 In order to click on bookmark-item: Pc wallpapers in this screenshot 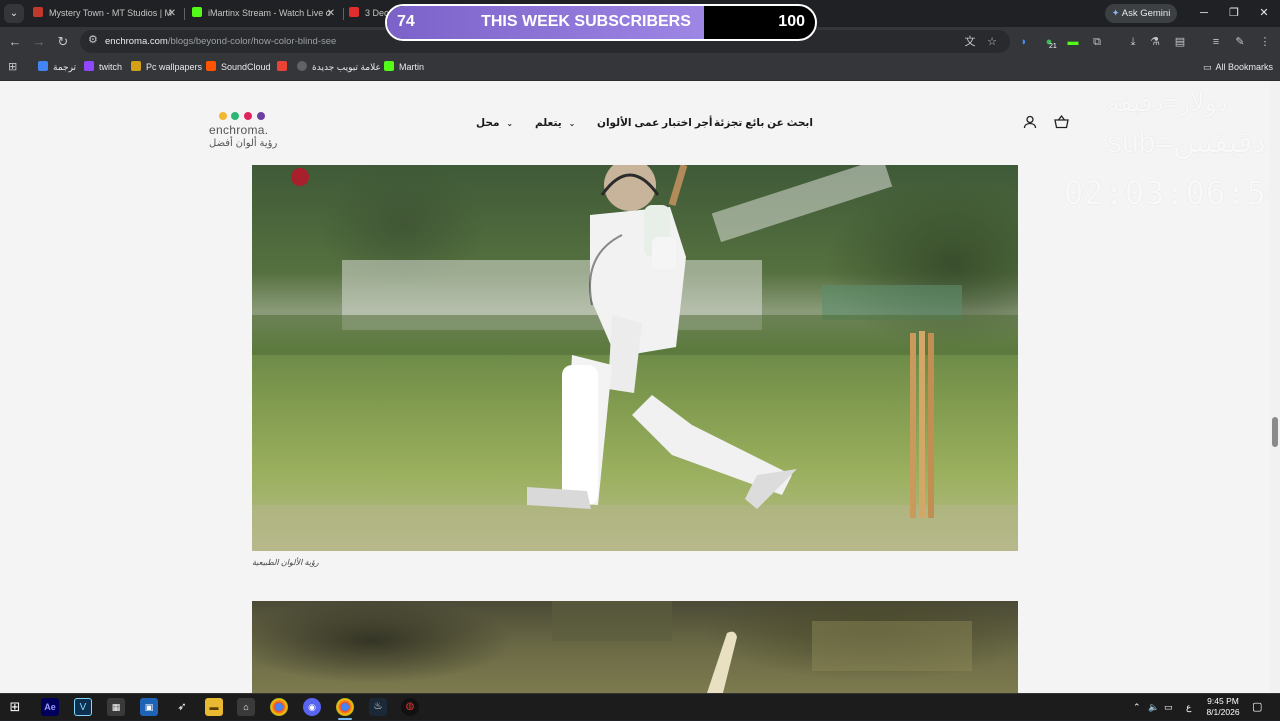, I will do `click(166, 67)`.